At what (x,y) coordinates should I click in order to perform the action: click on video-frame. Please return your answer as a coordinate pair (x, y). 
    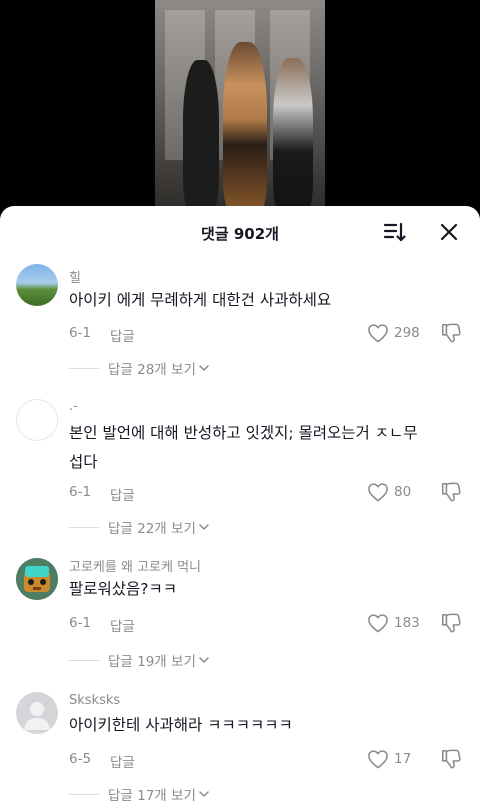
    Looking at the image, I should click on (240, 107).